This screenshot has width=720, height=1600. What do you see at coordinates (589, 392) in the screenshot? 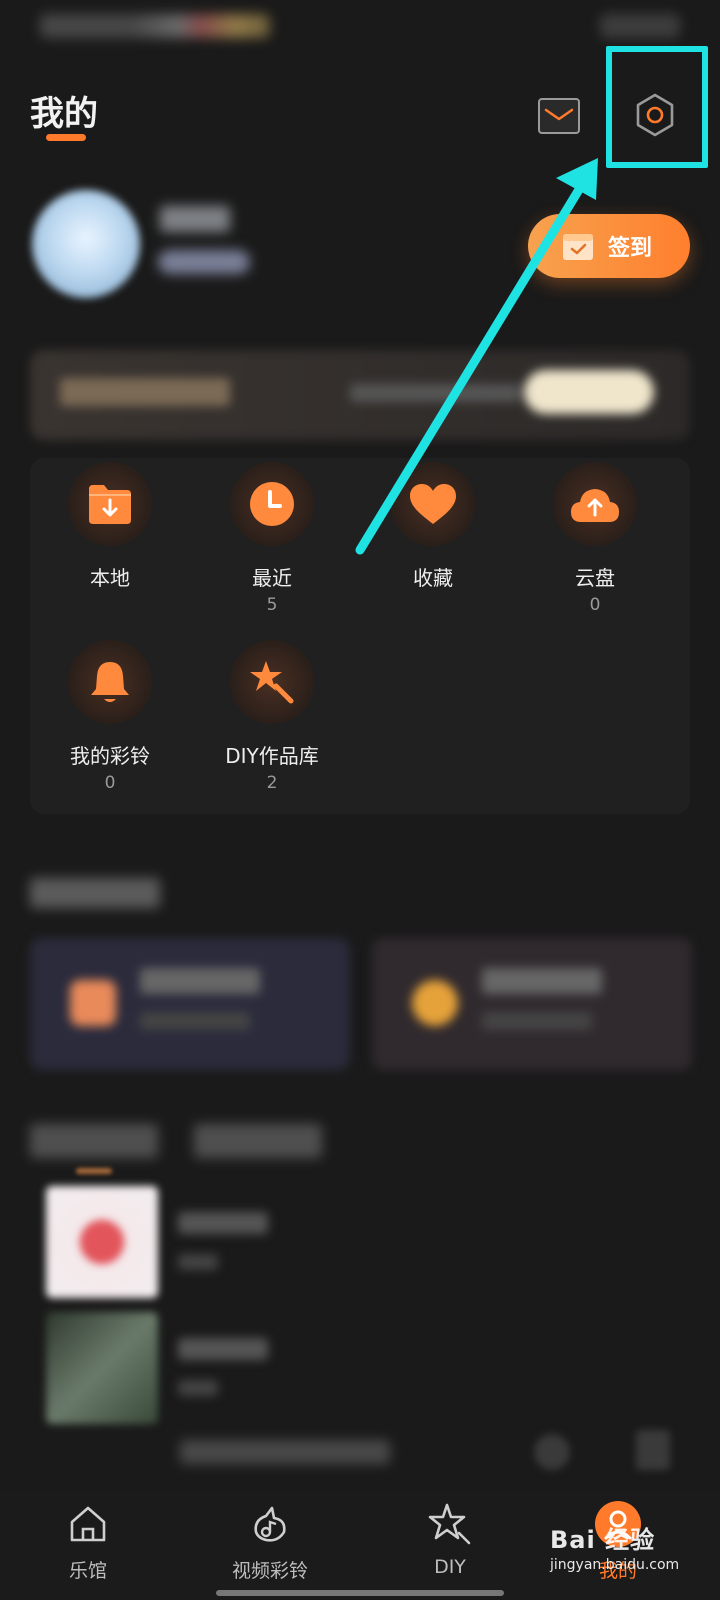
I see `vip-action-blurred` at bounding box center [589, 392].